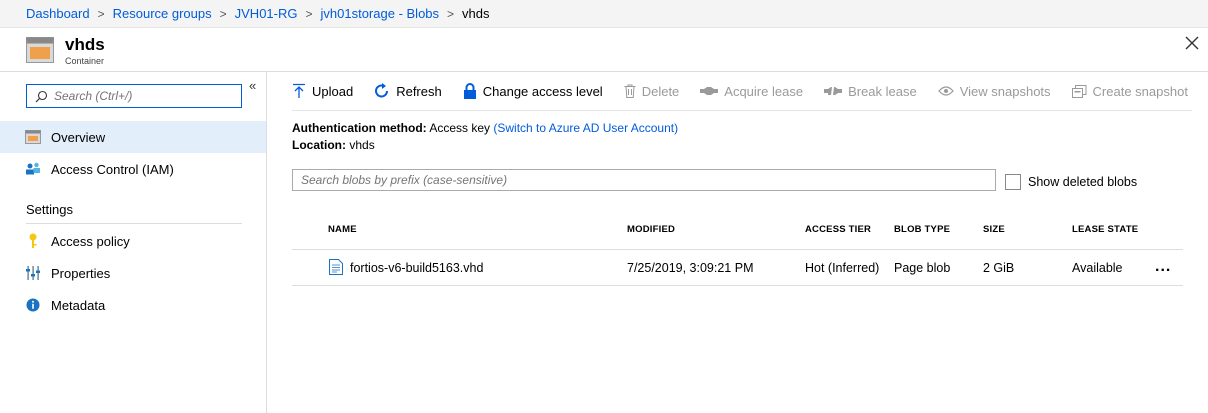 The height and width of the screenshot is (413, 1208). I want to click on sidebar-search, so click(134, 96).